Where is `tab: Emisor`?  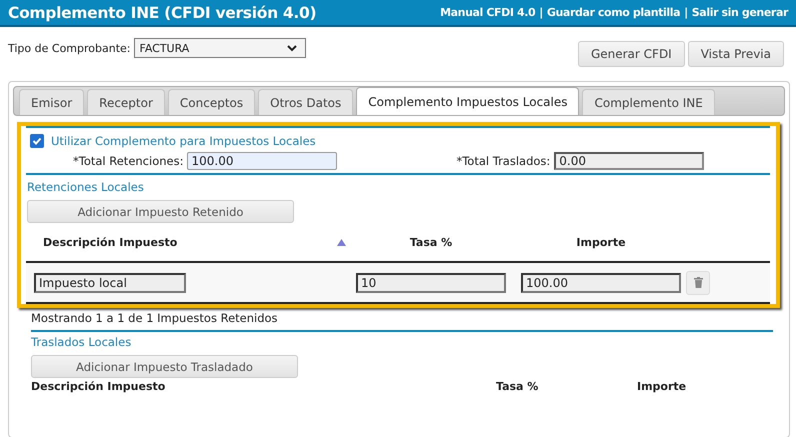
tab: Emisor is located at coordinates (51, 102).